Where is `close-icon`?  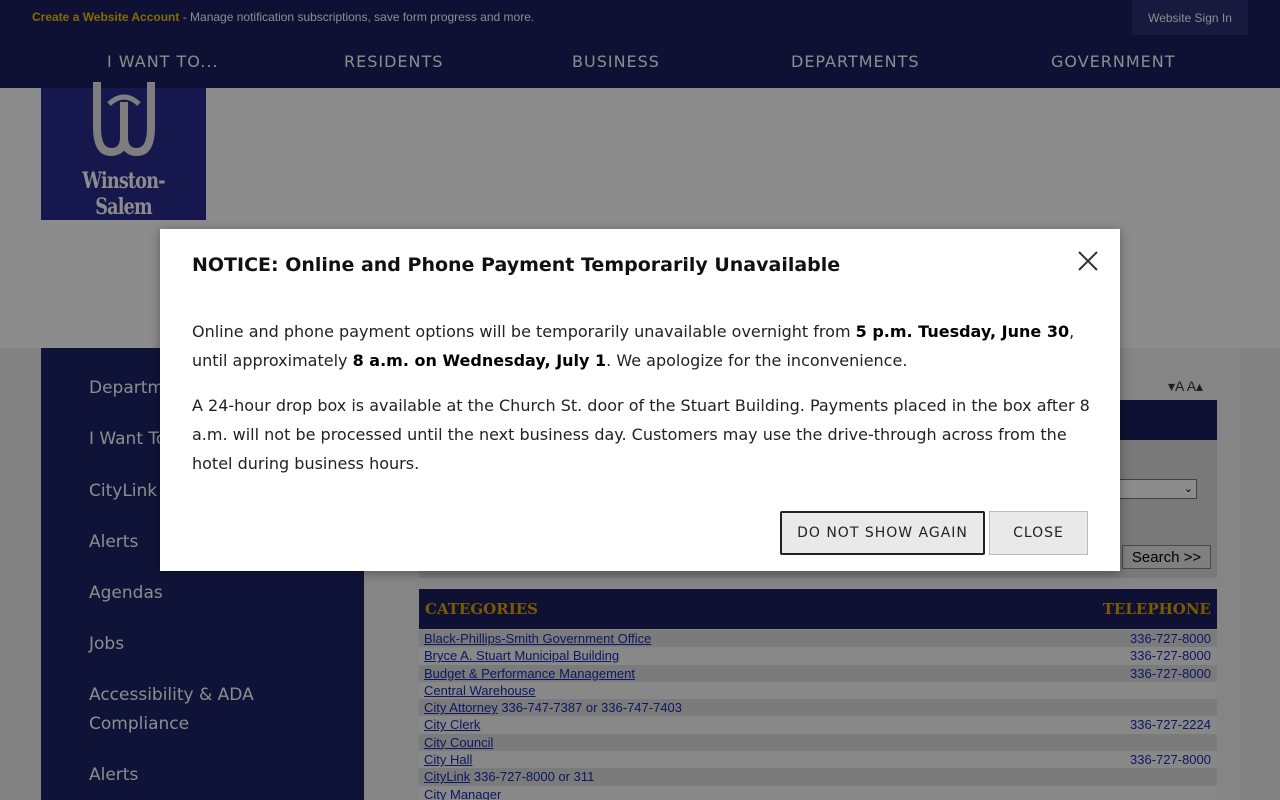 close-icon is located at coordinates (1088, 261).